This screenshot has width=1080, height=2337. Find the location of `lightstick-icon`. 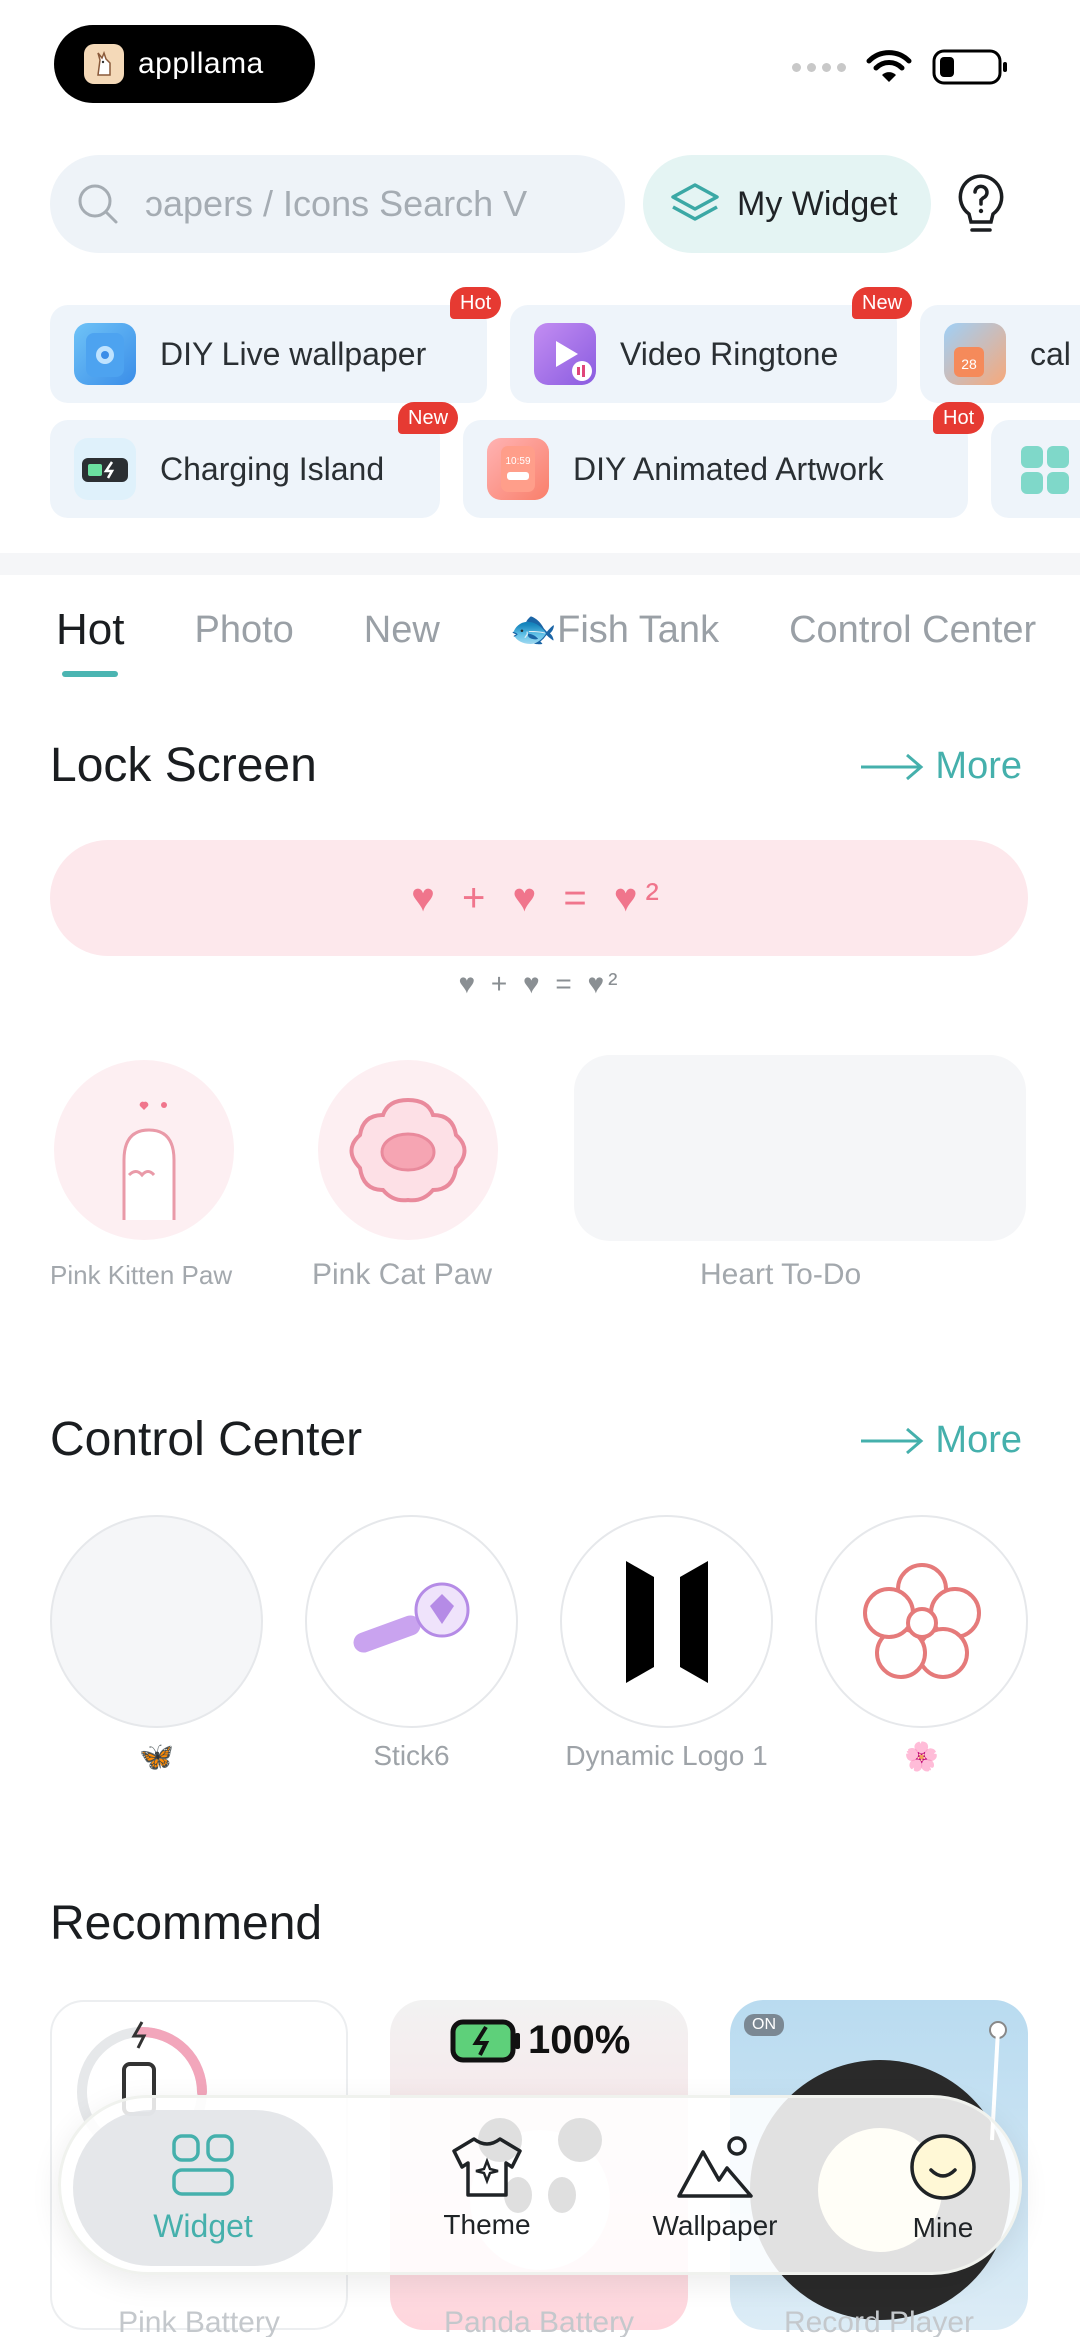

lightstick-icon is located at coordinates (411, 1621).